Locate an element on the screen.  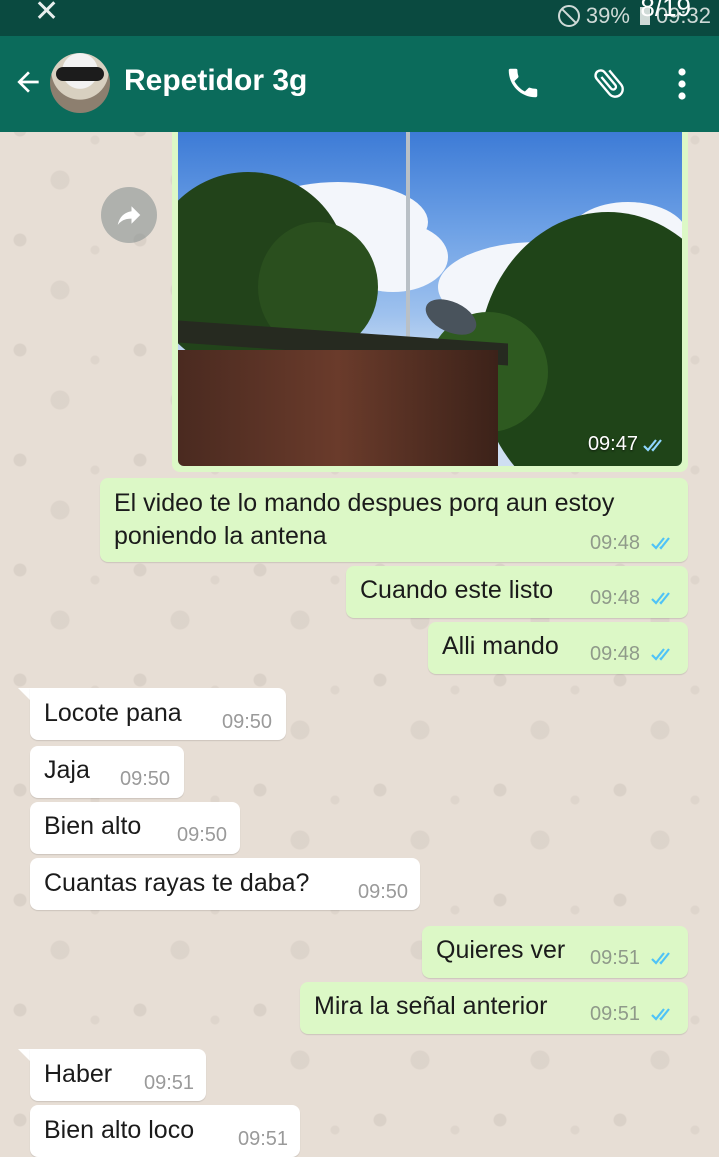
forward-button is located at coordinates (129, 215).